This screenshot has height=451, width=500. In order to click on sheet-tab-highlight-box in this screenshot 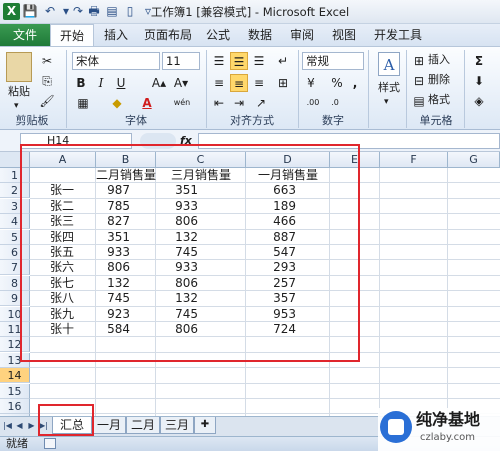, I will do `click(66, 420)`.